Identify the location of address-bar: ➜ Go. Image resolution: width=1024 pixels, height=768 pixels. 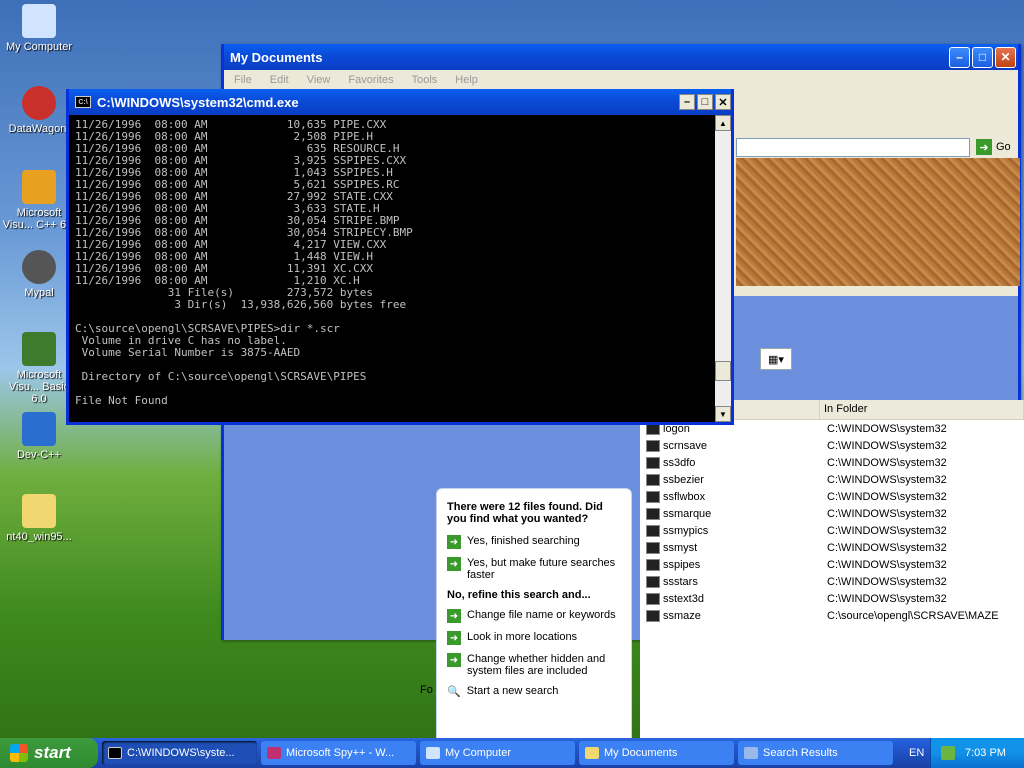
(878, 147).